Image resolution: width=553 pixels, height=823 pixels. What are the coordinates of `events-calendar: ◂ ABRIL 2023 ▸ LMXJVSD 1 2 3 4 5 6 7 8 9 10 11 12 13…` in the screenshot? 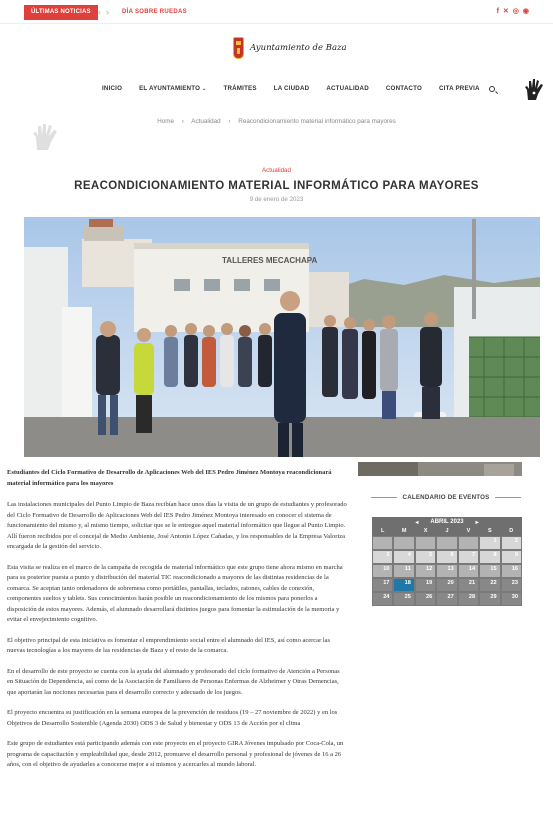 It's located at (447, 561).